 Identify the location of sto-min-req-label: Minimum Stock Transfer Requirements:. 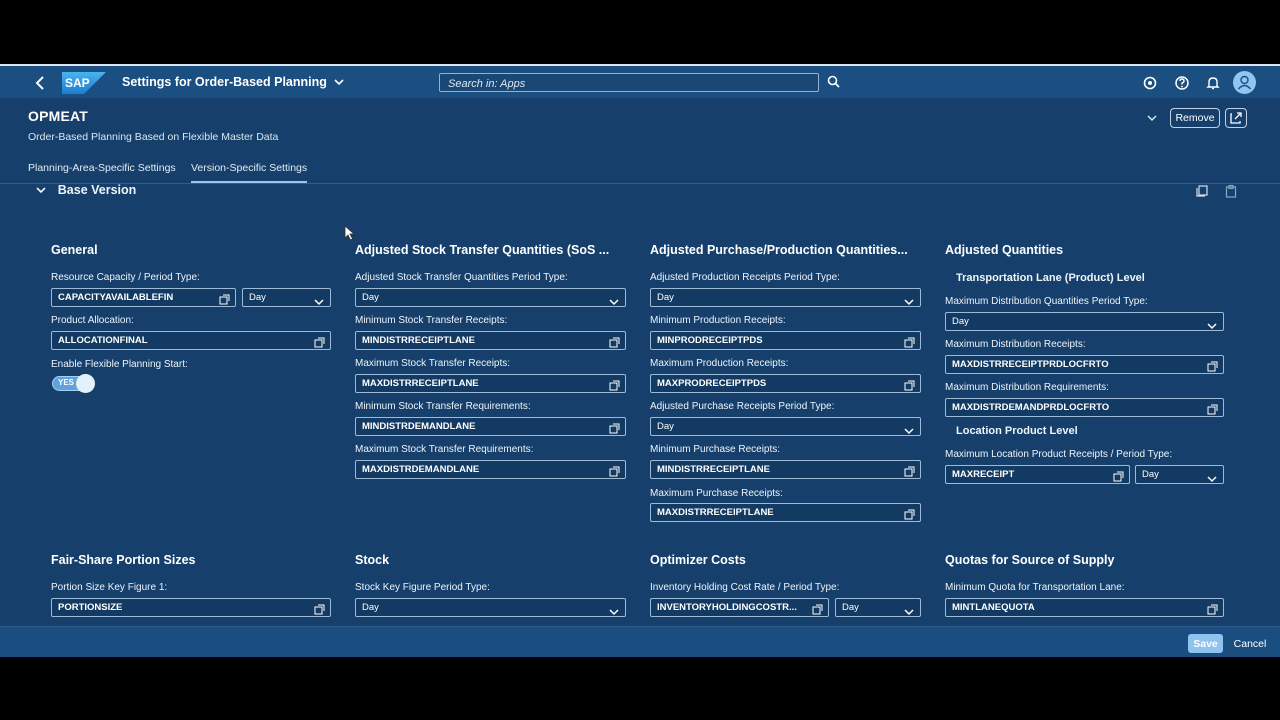
(443, 406).